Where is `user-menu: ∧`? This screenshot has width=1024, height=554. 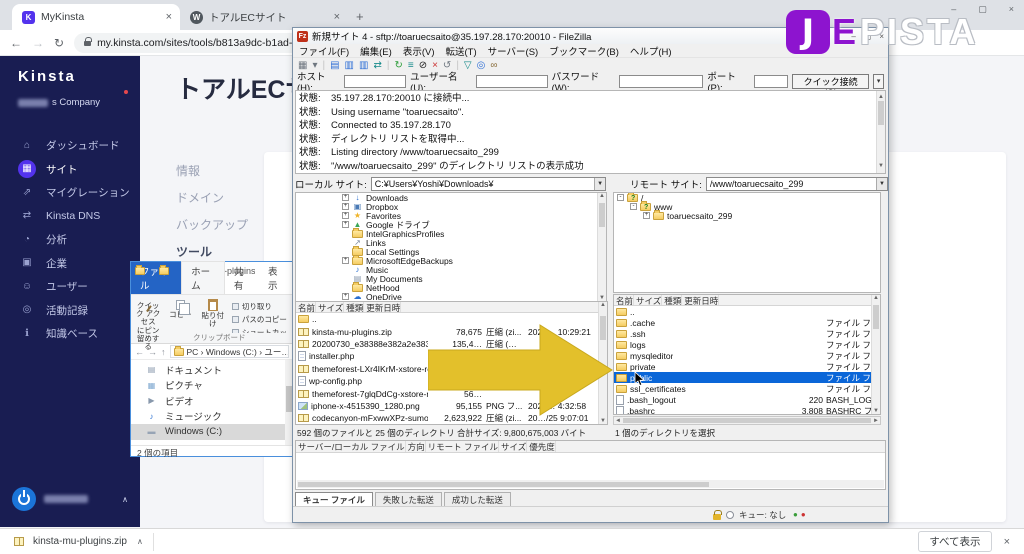
user-menu: ∧ is located at coordinates (70, 499).